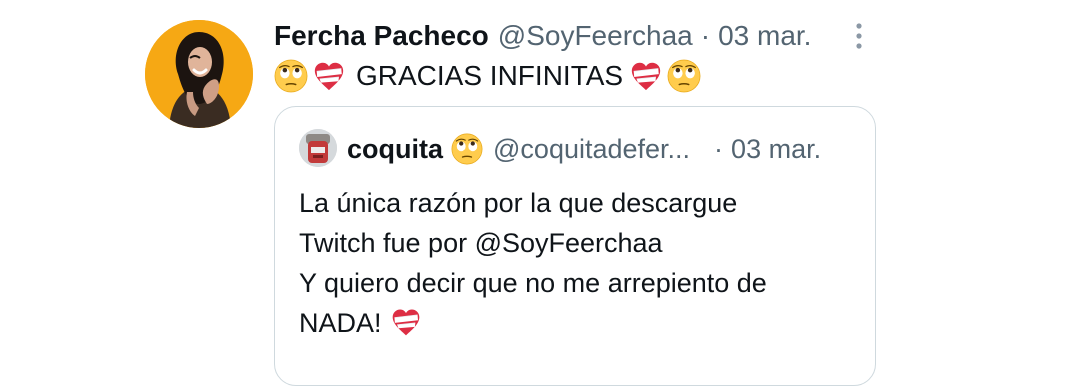  What do you see at coordinates (579, 323) in the screenshot?
I see `quoted-text-line-last: NADA!` at bounding box center [579, 323].